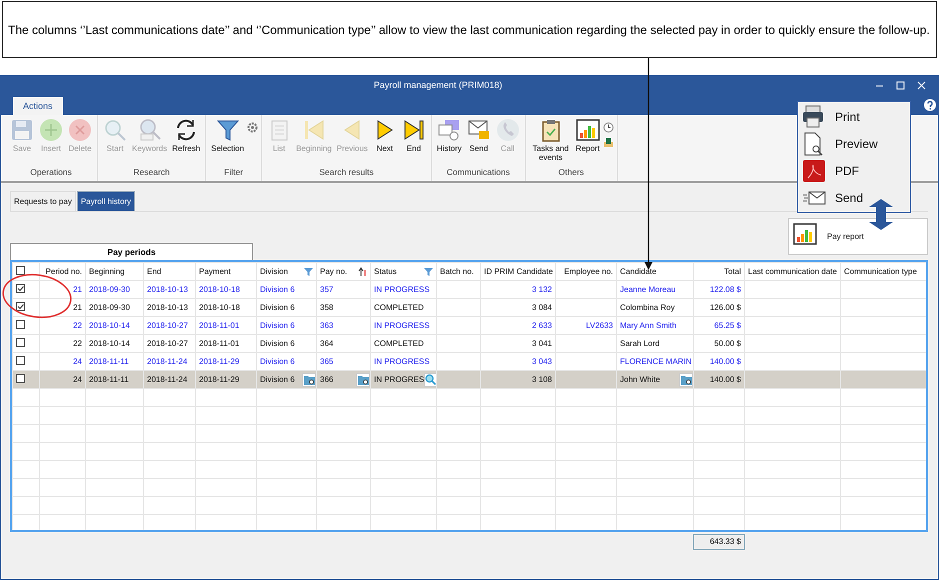 This screenshot has height=582, width=939. What do you see at coordinates (399, 379) in the screenshot?
I see `table-cell: IN PROGRES` at bounding box center [399, 379].